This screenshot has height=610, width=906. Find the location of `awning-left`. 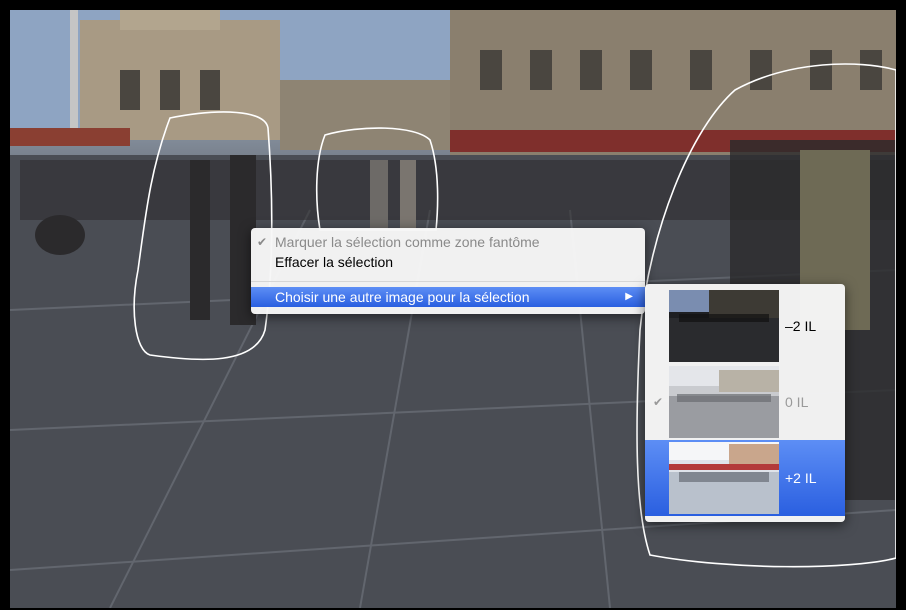

awning-left is located at coordinates (70, 137).